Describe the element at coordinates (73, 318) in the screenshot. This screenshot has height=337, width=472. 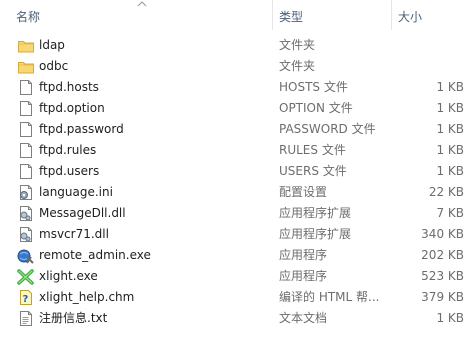
I see `file-name: 注册信息.txt` at that location.